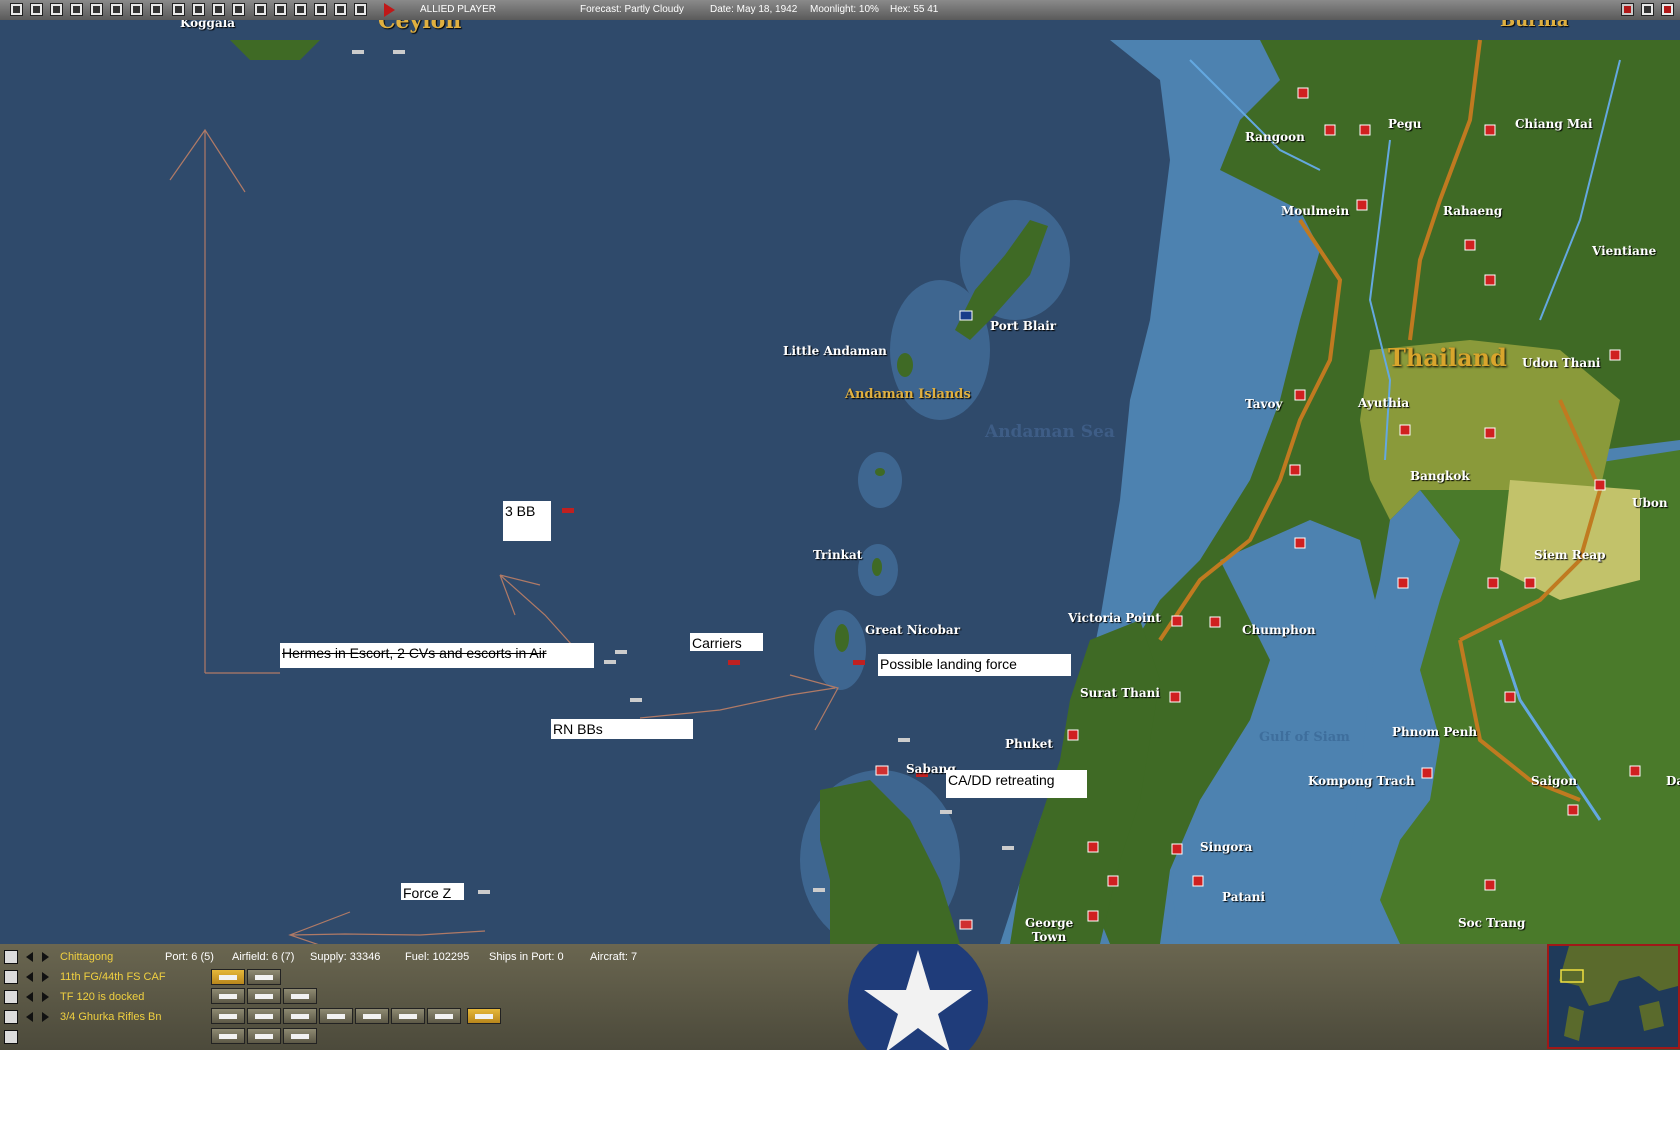 This screenshot has height=1137, width=1680. I want to click on place-rangoon: Rangoon, so click(1275, 137).